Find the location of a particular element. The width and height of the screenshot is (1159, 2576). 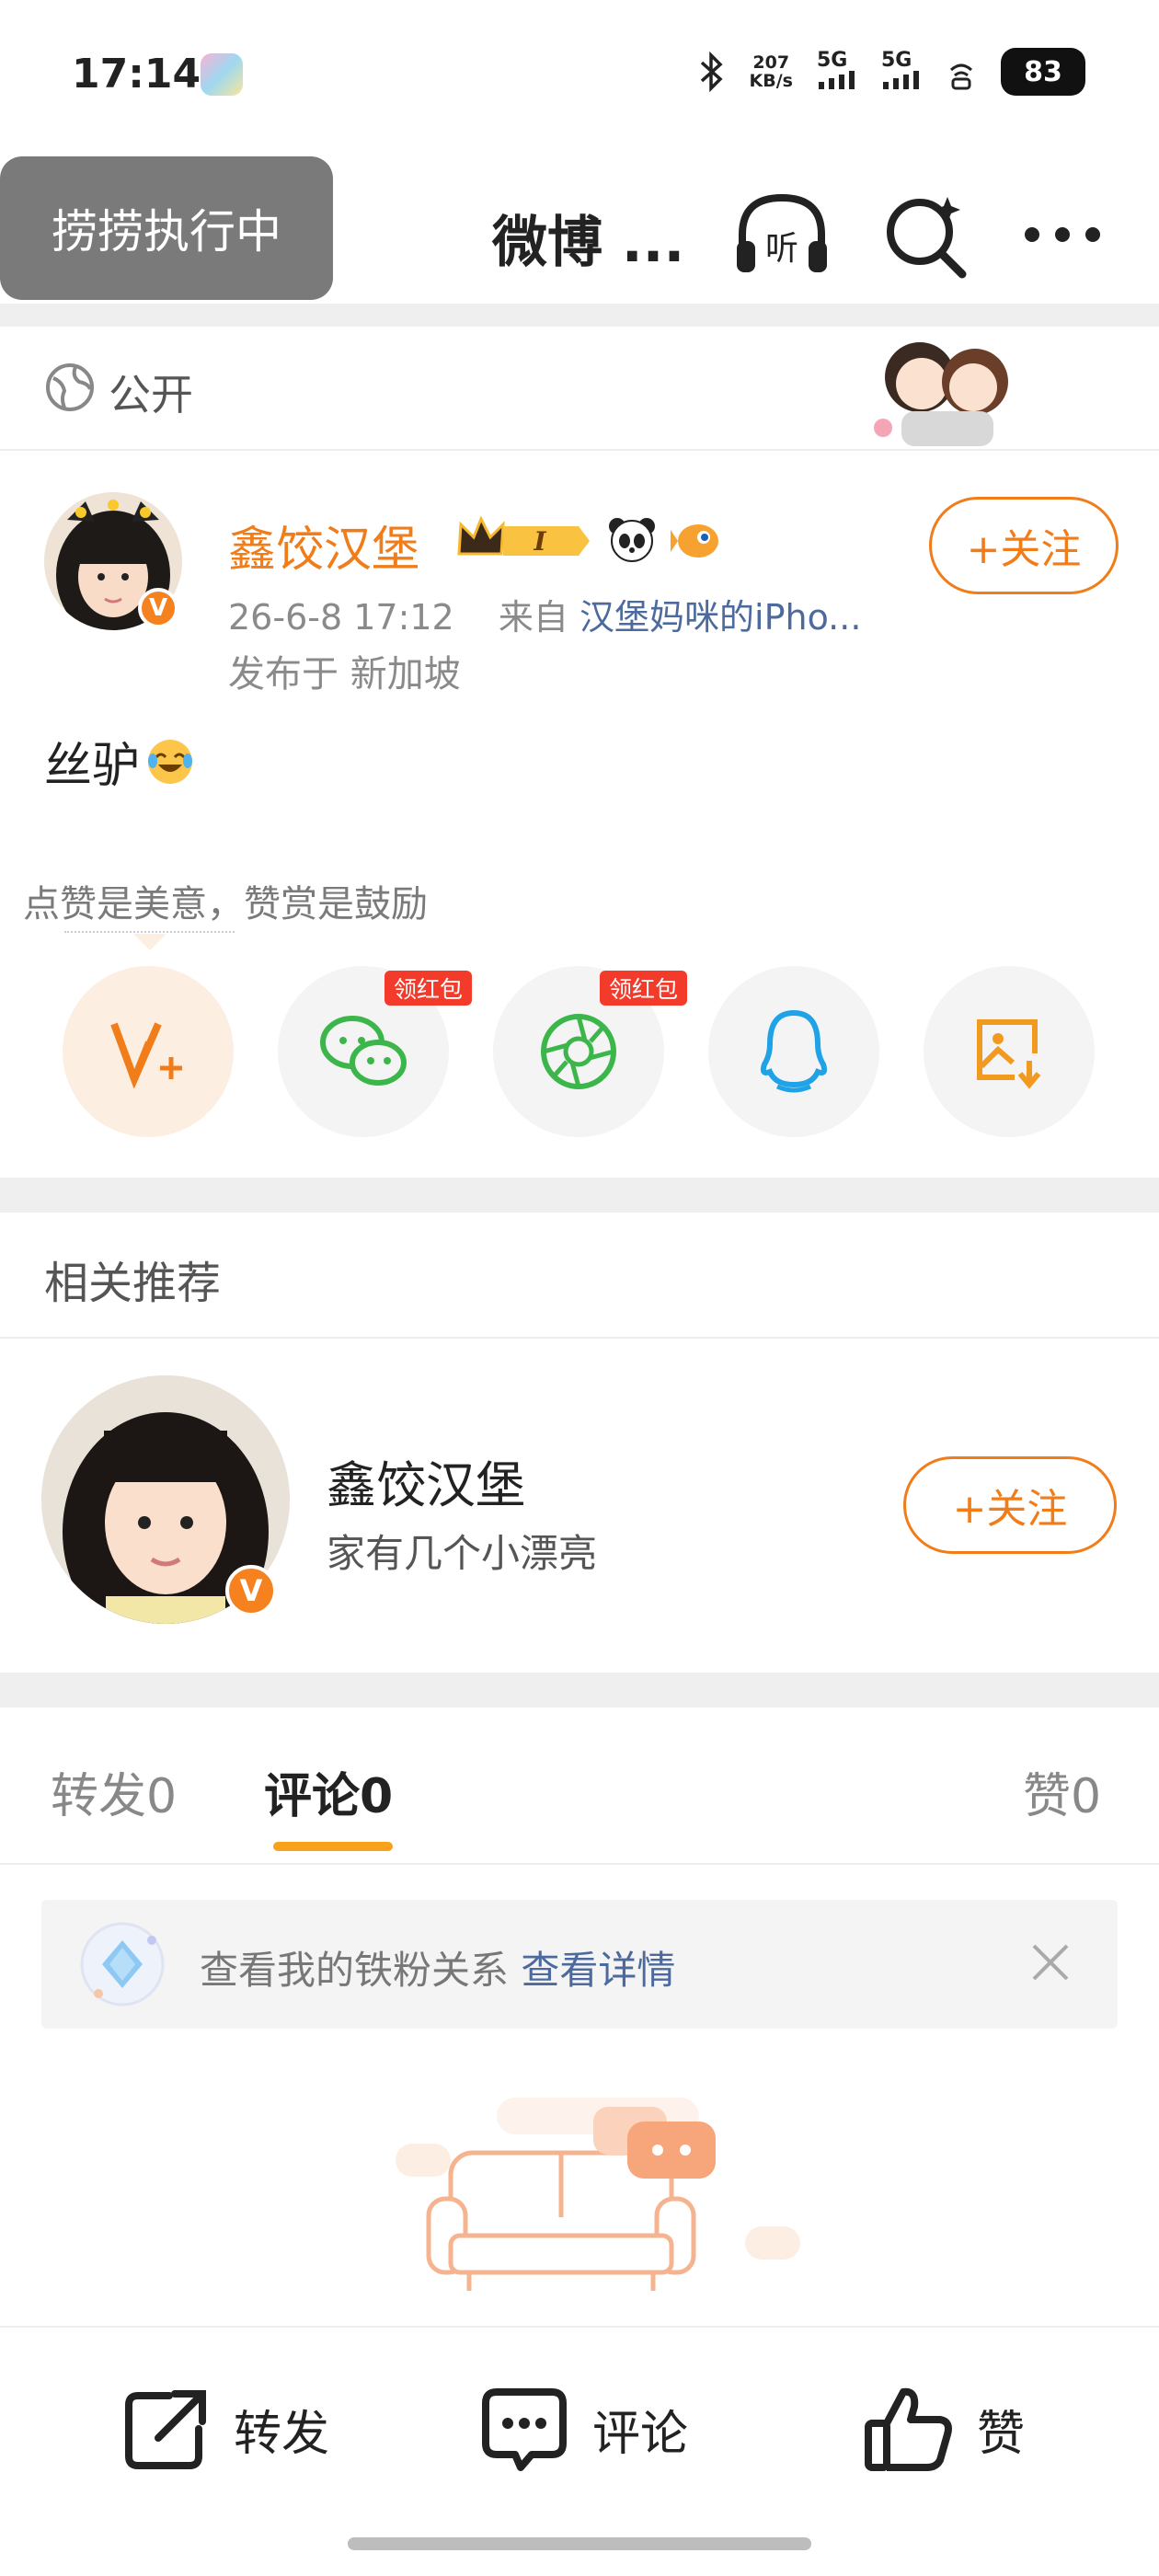

reward-v-icon is located at coordinates (146, 1055).